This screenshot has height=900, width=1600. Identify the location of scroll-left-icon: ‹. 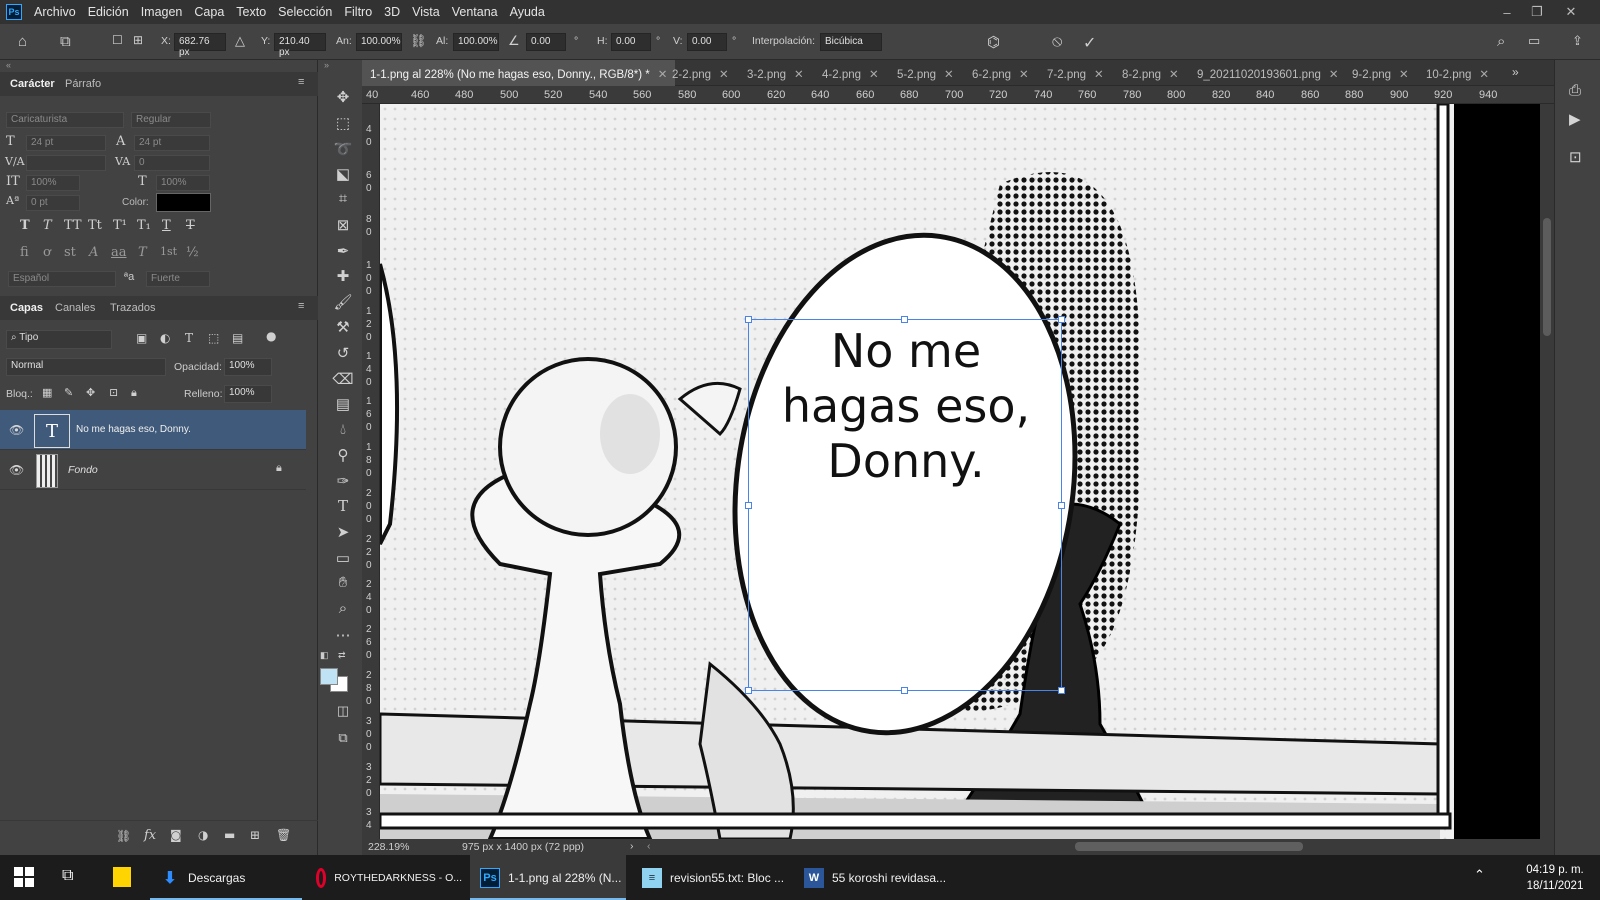
(649, 846).